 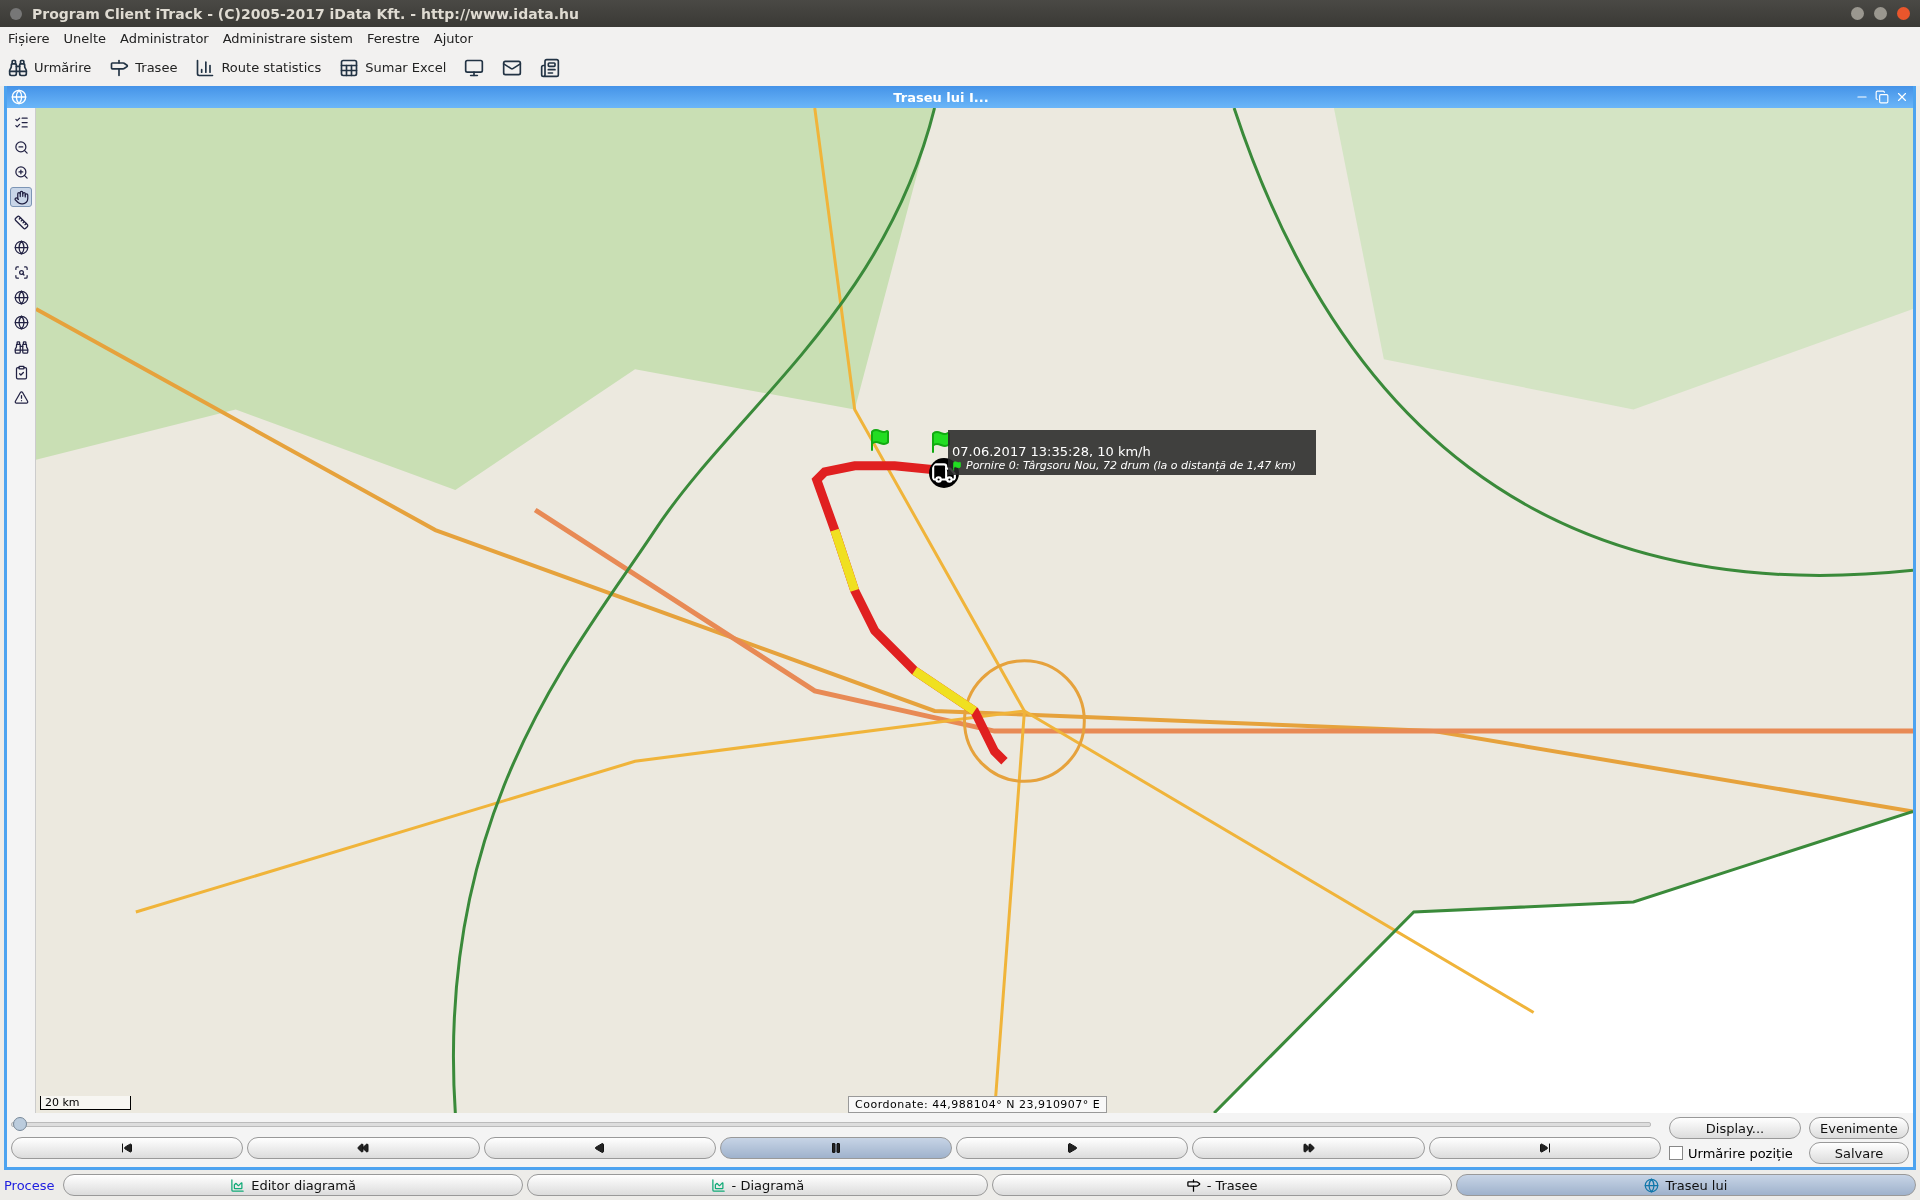 What do you see at coordinates (757, 1185) in the screenshot?
I see `taskbar-button: - Diagramă` at bounding box center [757, 1185].